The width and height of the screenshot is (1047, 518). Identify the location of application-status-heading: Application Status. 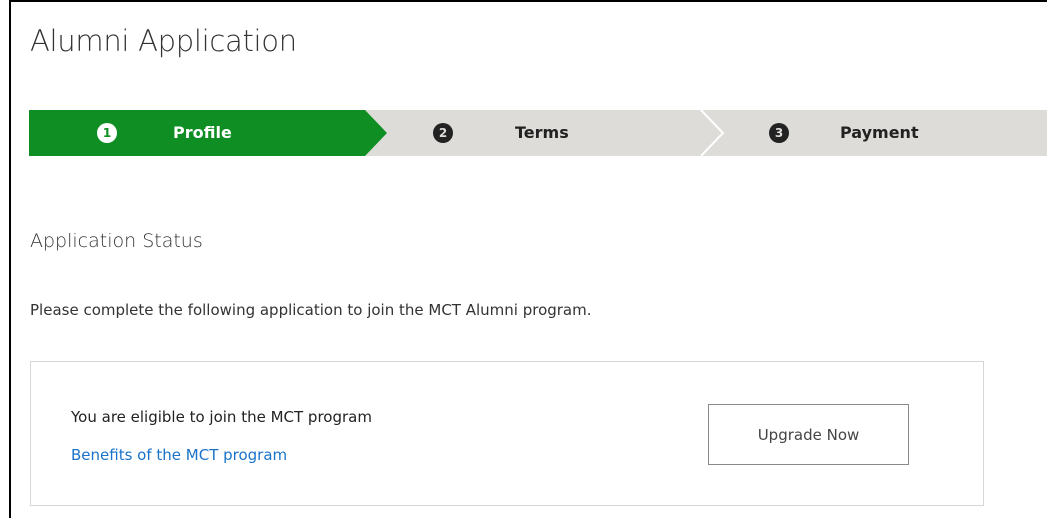
(116, 241).